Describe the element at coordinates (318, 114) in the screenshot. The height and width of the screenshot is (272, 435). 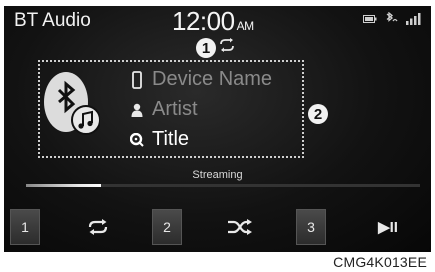
I see `callout-marker-2: 2` at that location.